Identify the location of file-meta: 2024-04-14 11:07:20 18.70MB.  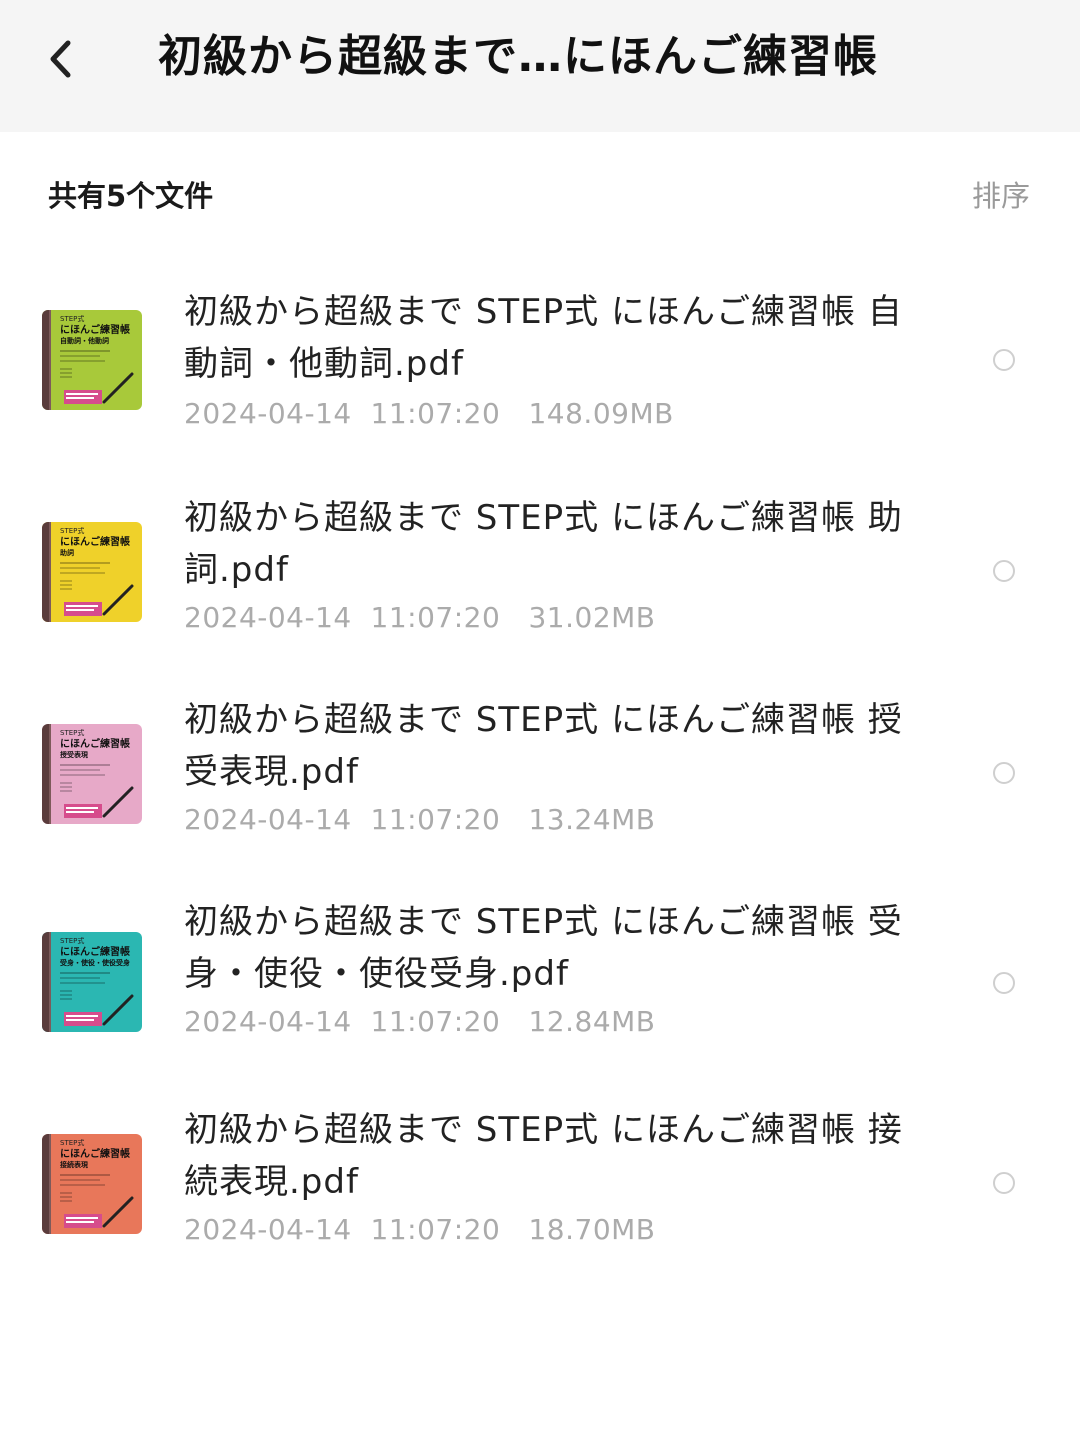
(420, 1229).